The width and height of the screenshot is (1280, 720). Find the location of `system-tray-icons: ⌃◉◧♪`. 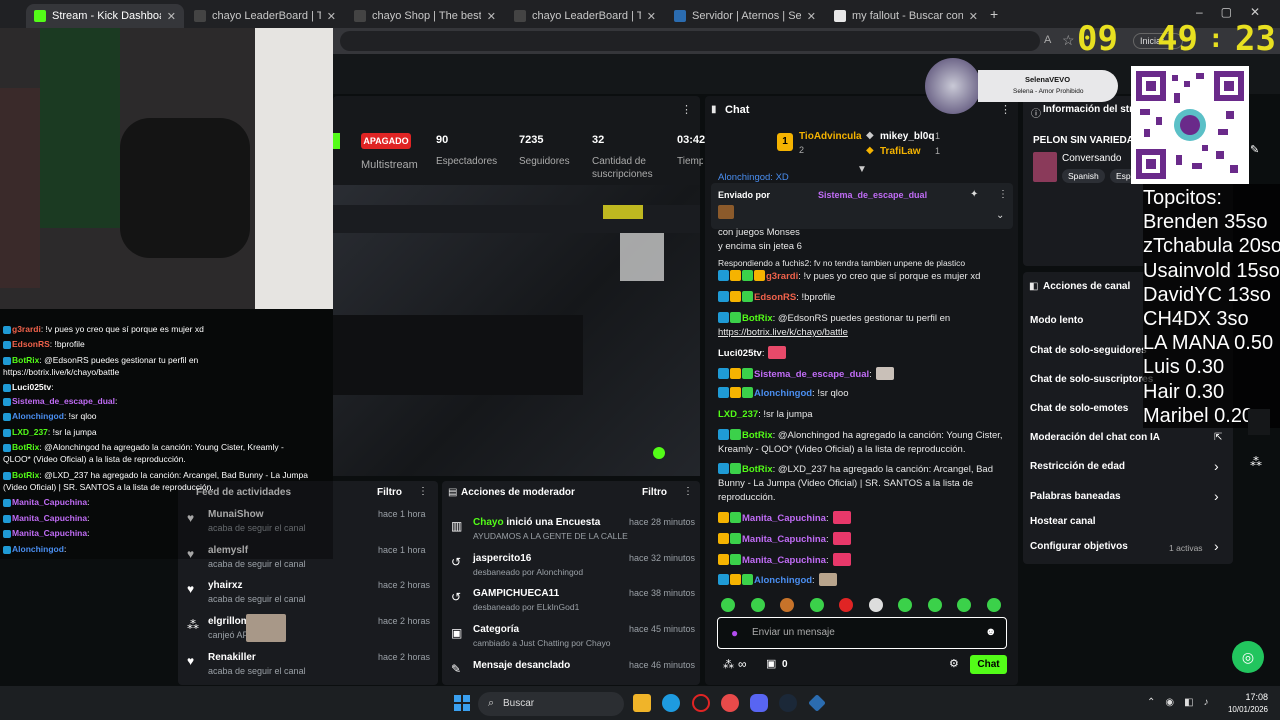

system-tray-icons: ⌃◉◧♪ is located at coordinates (1183, 702).